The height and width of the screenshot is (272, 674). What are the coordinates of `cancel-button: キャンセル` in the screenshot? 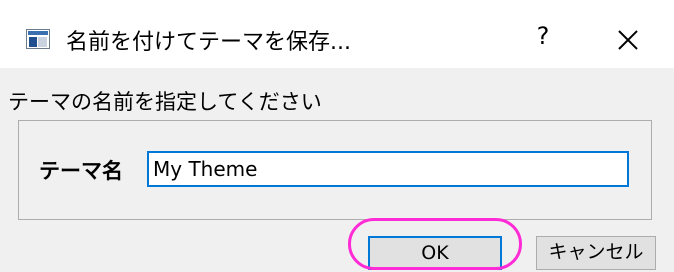 It's located at (596, 253).